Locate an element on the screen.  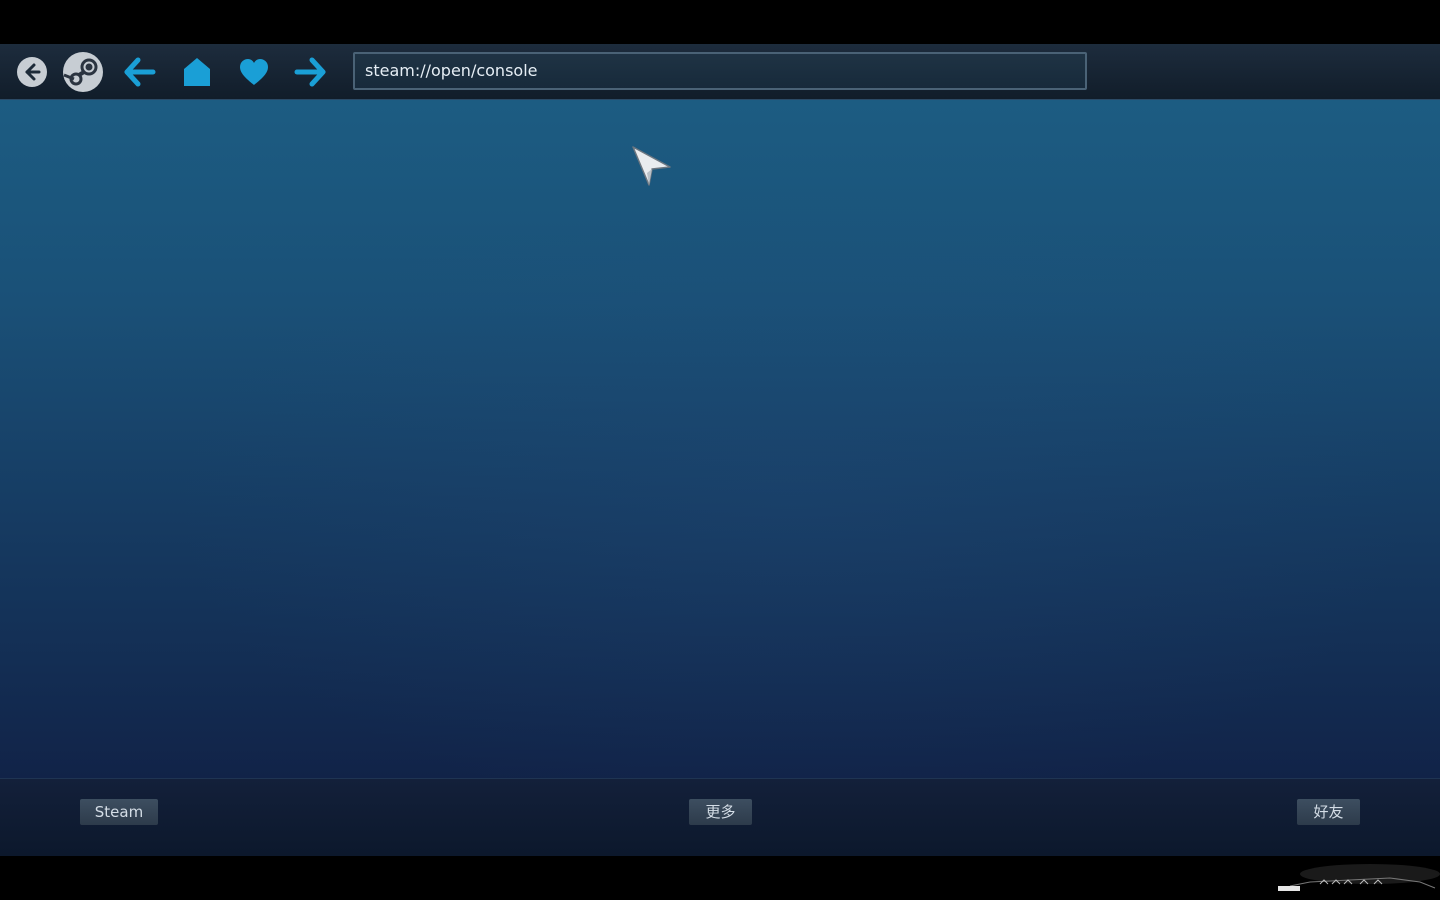
heart-icon is located at coordinates (254, 72).